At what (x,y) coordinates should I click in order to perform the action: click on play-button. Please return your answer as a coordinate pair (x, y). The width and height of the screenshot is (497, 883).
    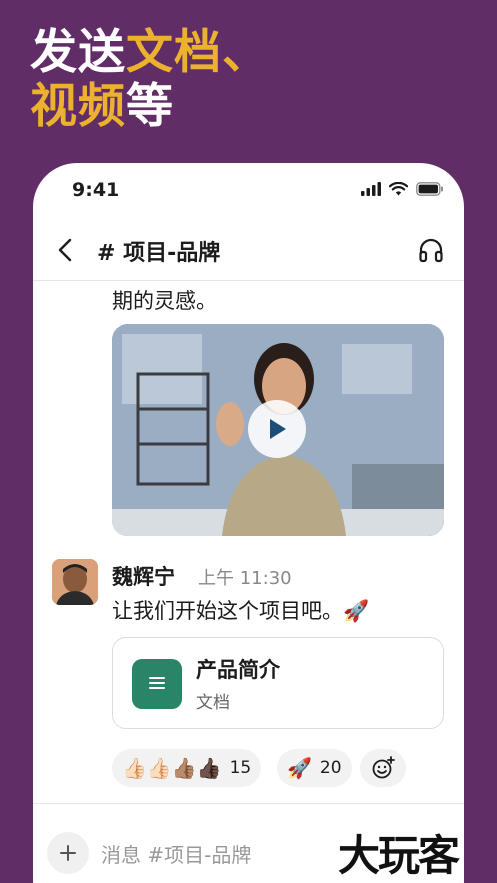
    Looking at the image, I should click on (277, 429).